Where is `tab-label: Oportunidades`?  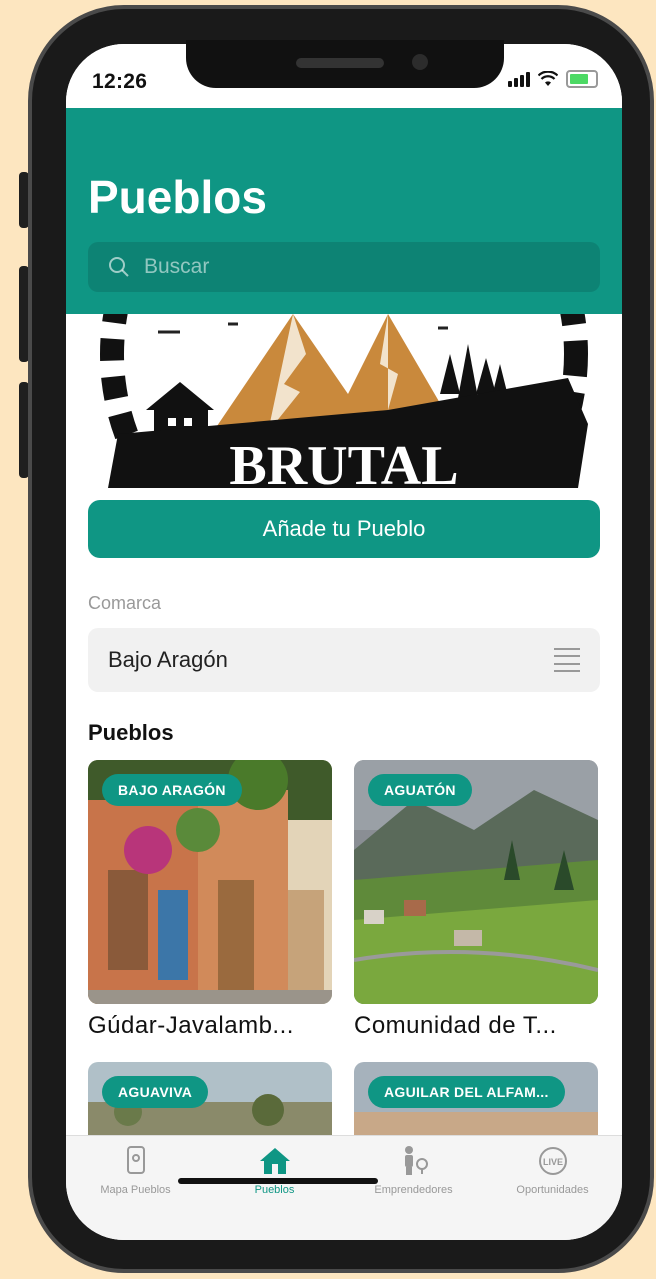 tab-label: Oportunidades is located at coordinates (552, 1190).